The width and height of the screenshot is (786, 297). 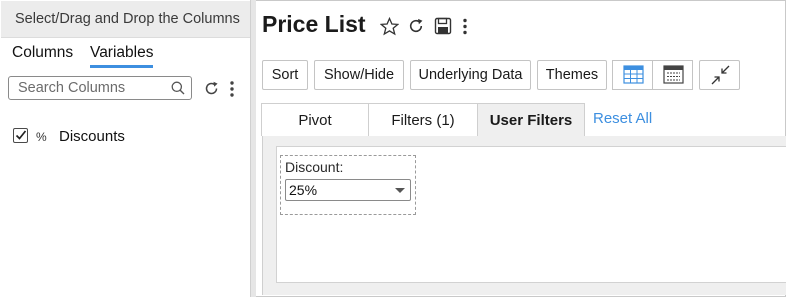 What do you see at coordinates (125, 19) in the screenshot?
I see `panel-header: Select/Drag and Drop the Columns` at bounding box center [125, 19].